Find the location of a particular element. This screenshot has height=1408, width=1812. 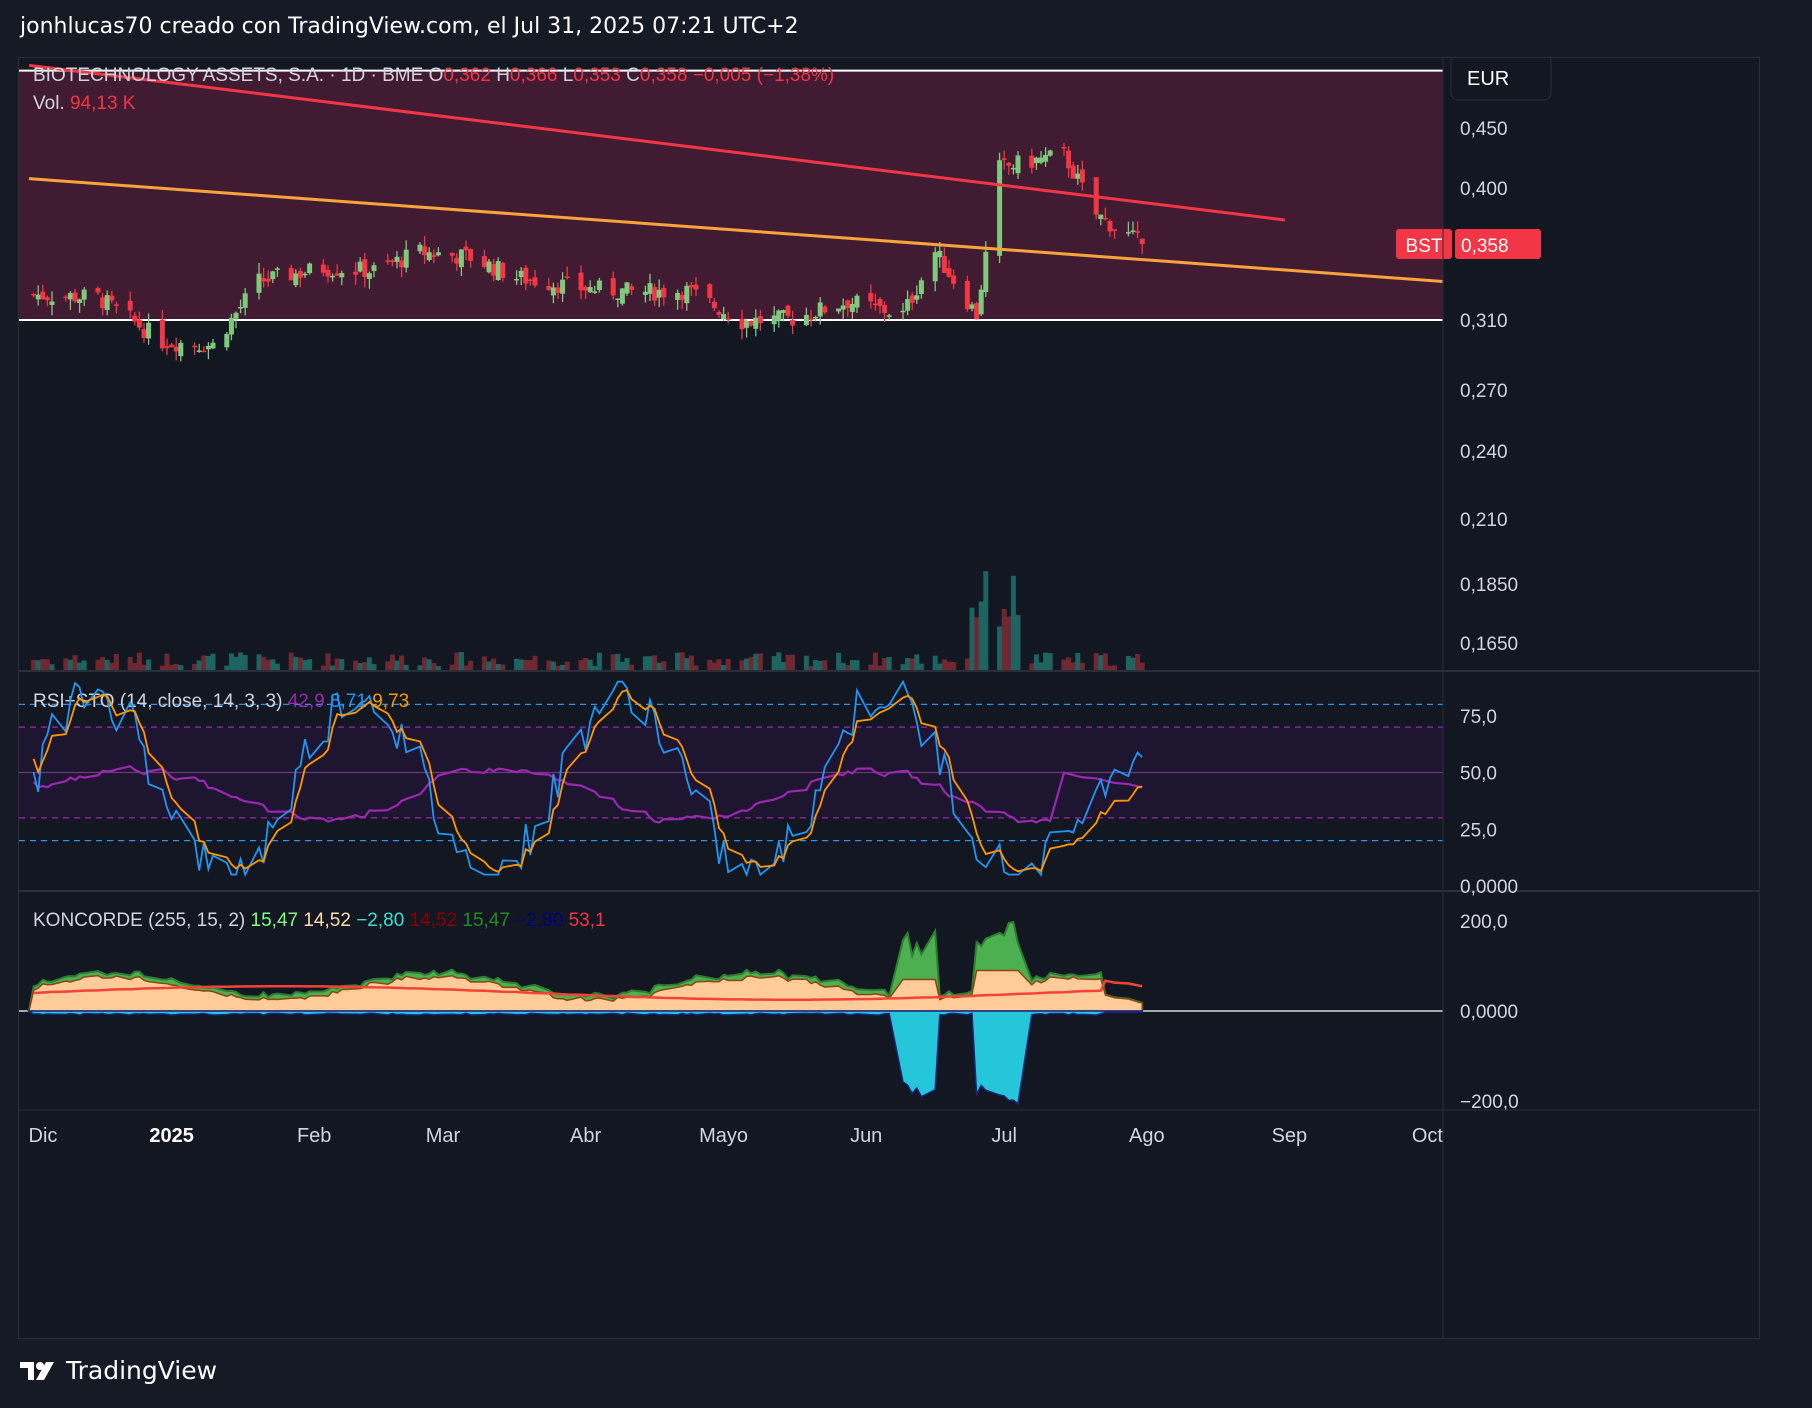

price-tick: 0,450 is located at coordinates (1484, 129).